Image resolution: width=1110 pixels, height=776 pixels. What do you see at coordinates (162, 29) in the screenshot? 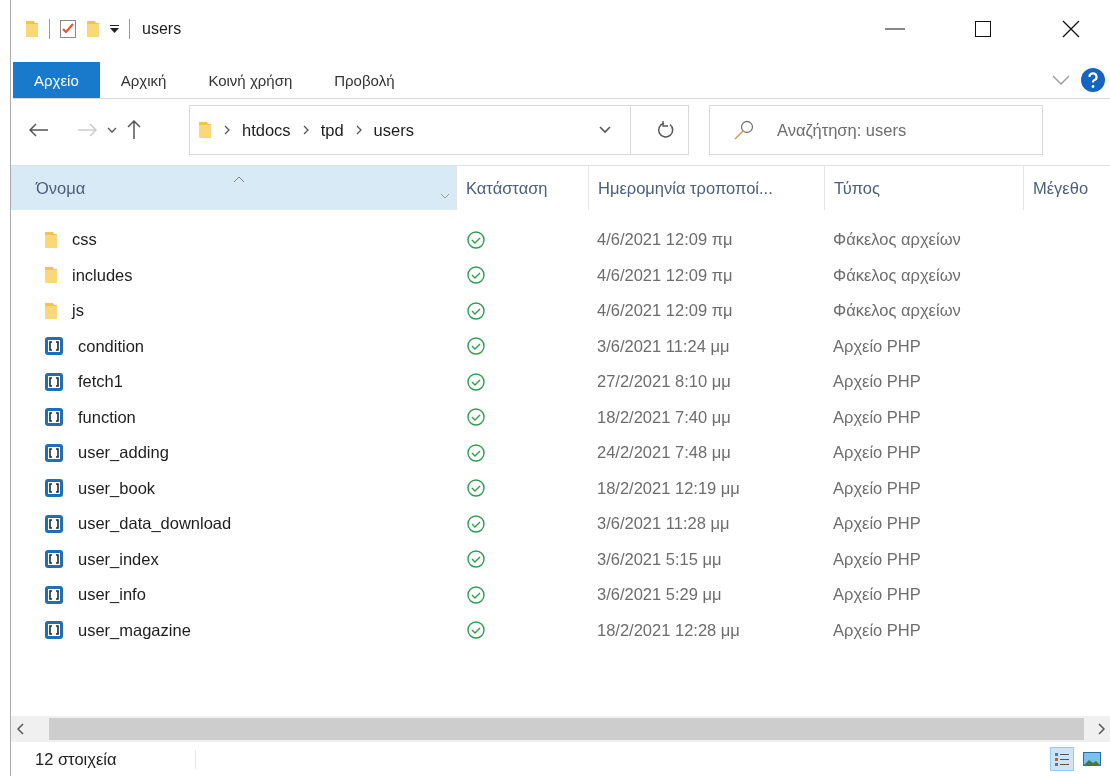
I see `window-title: users` at bounding box center [162, 29].